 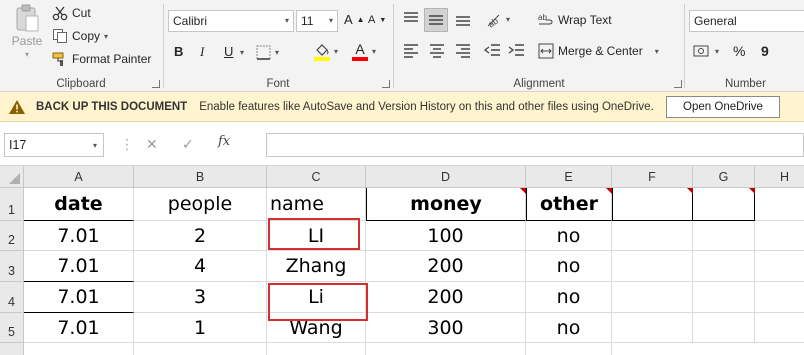 What do you see at coordinates (79, 349) in the screenshot?
I see `cell-a6` at bounding box center [79, 349].